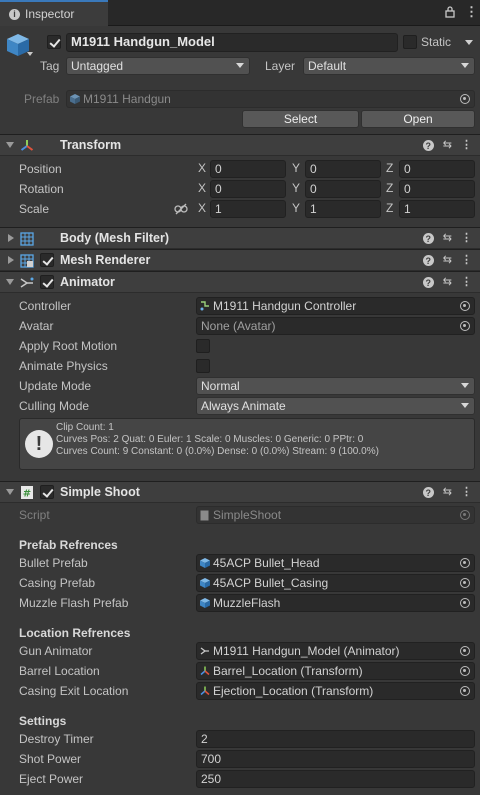 The image size is (480, 795). What do you see at coordinates (47, 282) in the screenshot?
I see `animator-enabled-checkbox` at bounding box center [47, 282].